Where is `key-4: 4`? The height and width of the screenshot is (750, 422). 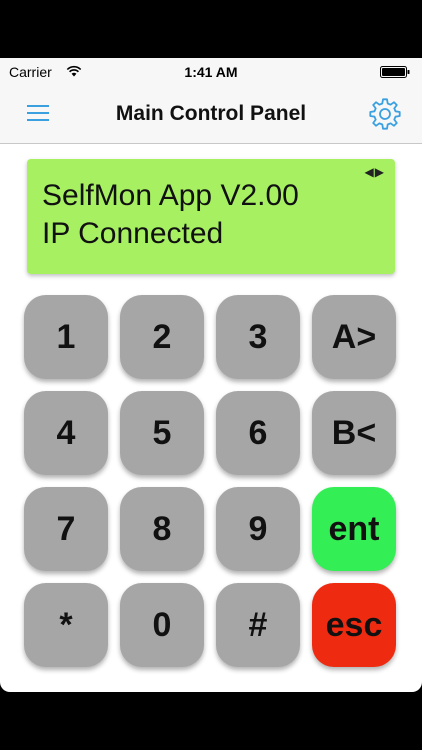
key-4: 4 is located at coordinates (66, 433).